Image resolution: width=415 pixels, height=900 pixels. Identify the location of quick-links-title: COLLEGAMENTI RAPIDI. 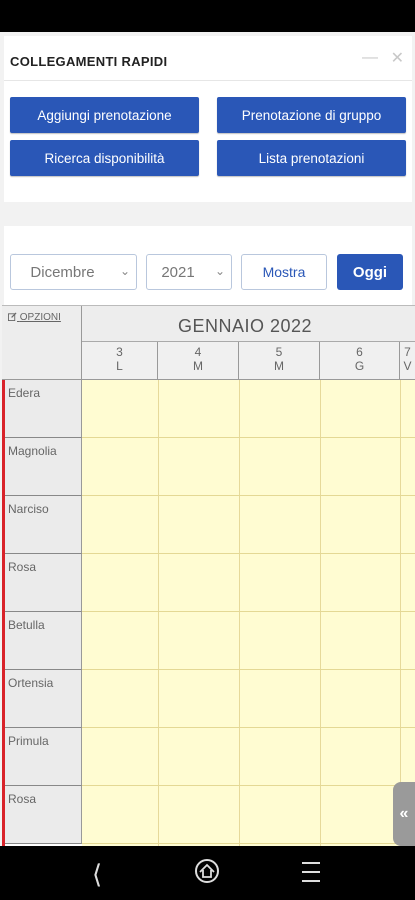
(89, 61).